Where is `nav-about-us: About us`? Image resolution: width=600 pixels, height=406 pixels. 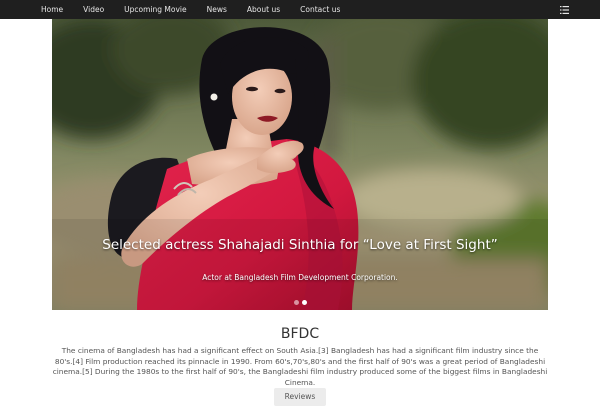 nav-about-us: About us is located at coordinates (263, 9).